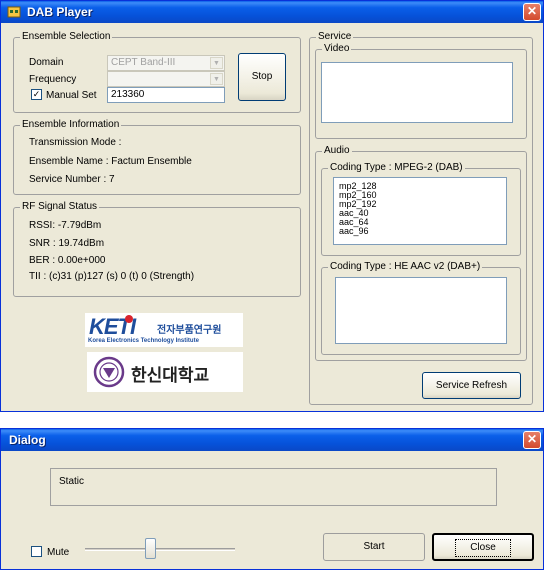 The height and width of the screenshot is (570, 544). Describe the element at coordinates (129, 319) in the screenshot. I see `keti-red-dot` at that location.